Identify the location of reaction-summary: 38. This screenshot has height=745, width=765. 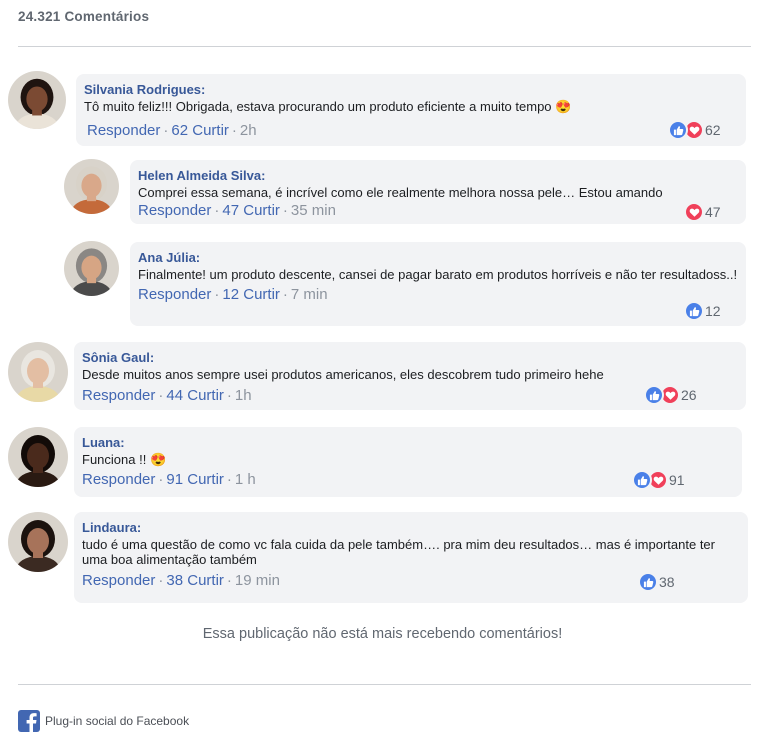
(656, 582).